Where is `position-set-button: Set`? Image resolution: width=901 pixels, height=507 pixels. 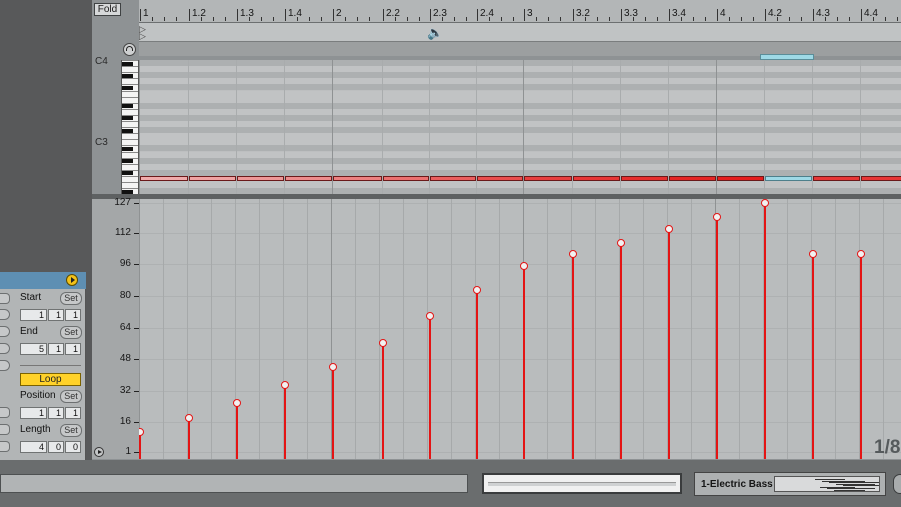
position-set-button: Set is located at coordinates (71, 396).